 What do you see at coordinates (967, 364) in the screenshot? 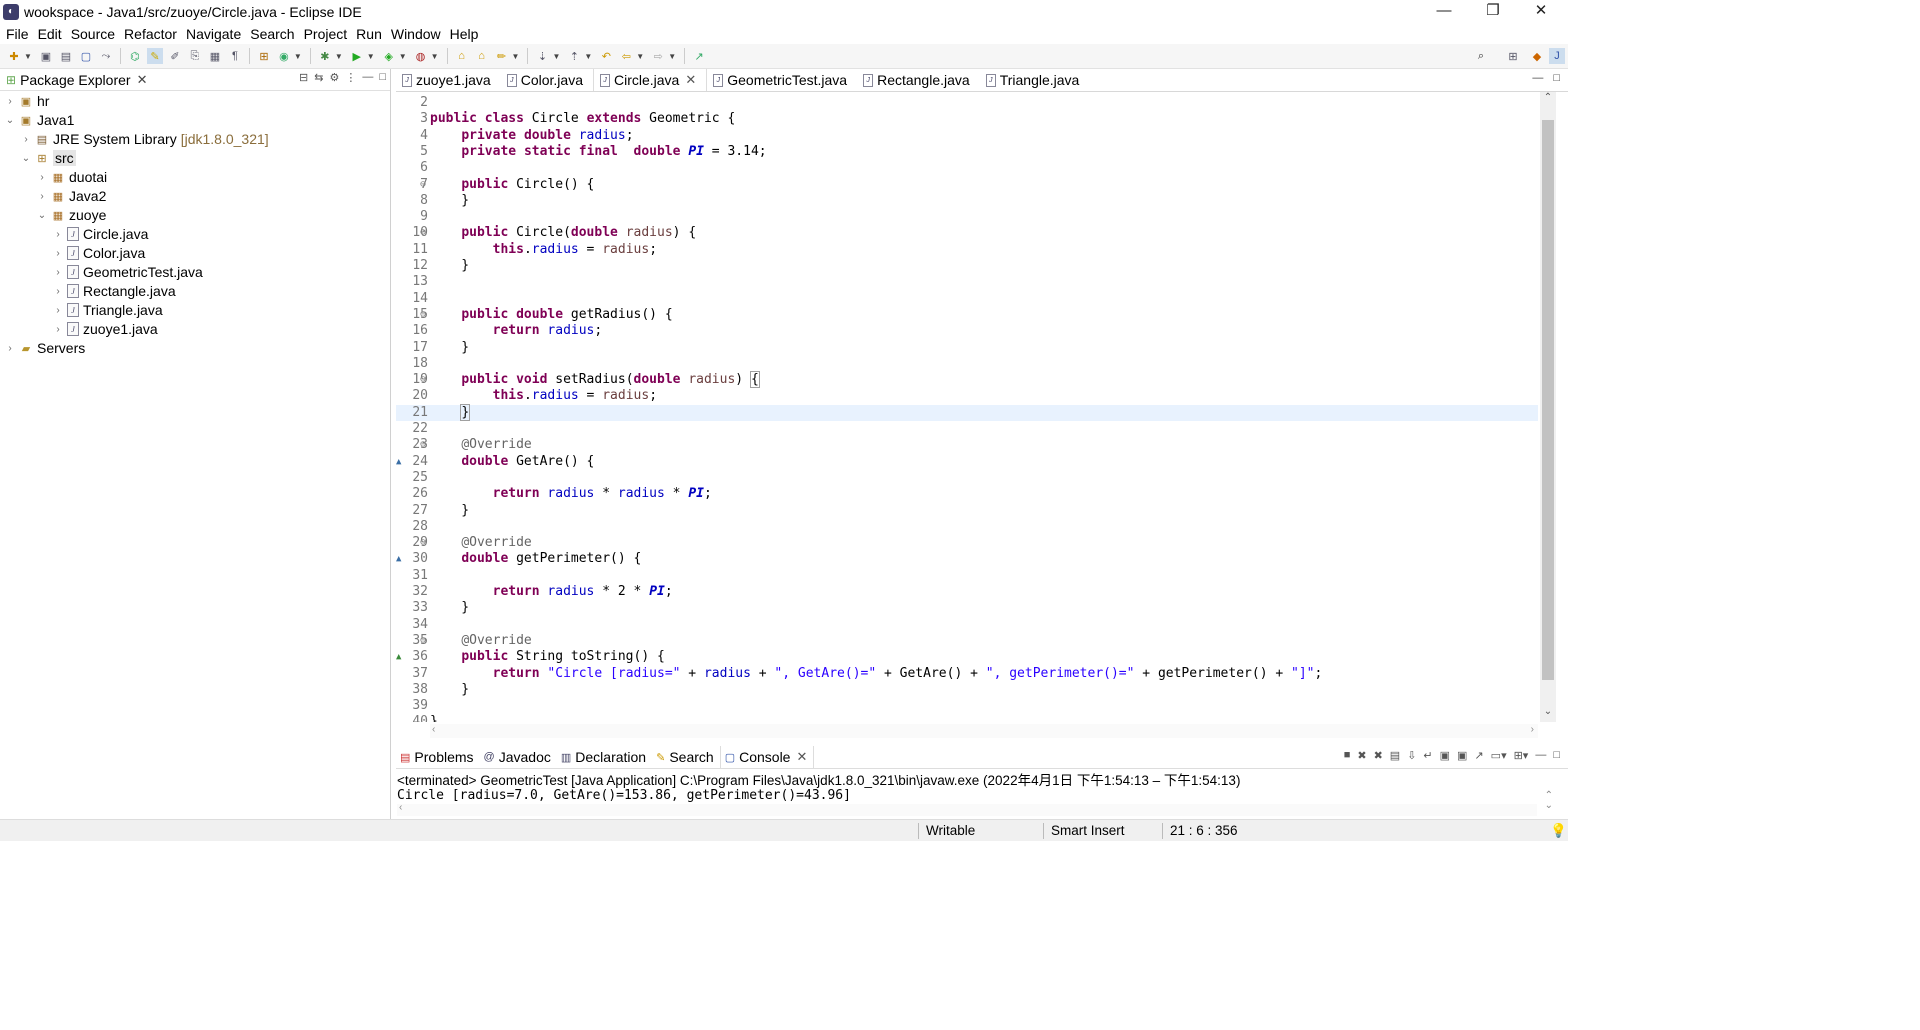
I see `code-line: 18` at bounding box center [967, 364].